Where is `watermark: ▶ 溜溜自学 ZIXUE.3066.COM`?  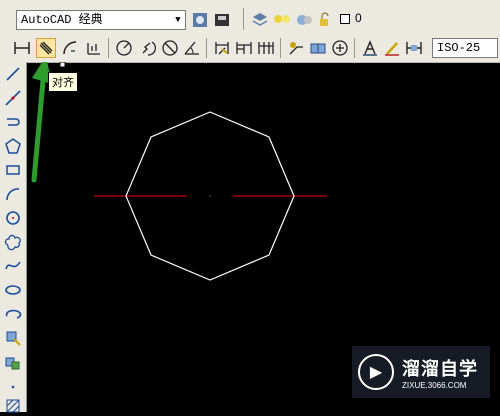 watermark: ▶ 溜溜自学 ZIXUE.3066.COM is located at coordinates (421, 372).